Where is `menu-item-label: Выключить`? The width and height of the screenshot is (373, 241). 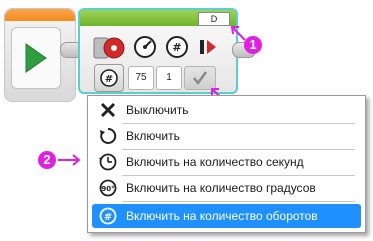
menu-item-label: Выключить is located at coordinates (157, 110).